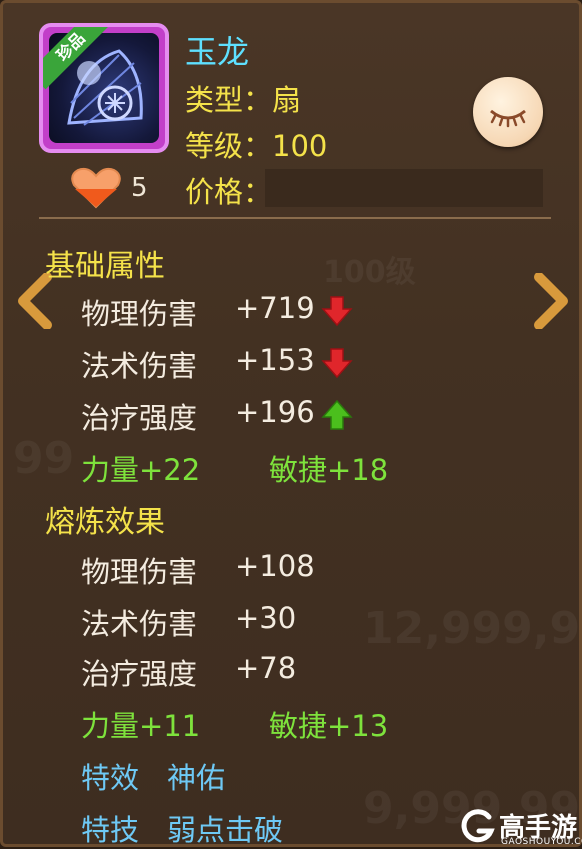 This screenshot has height=849, width=582. I want to click on stat-value: +153, so click(275, 360).